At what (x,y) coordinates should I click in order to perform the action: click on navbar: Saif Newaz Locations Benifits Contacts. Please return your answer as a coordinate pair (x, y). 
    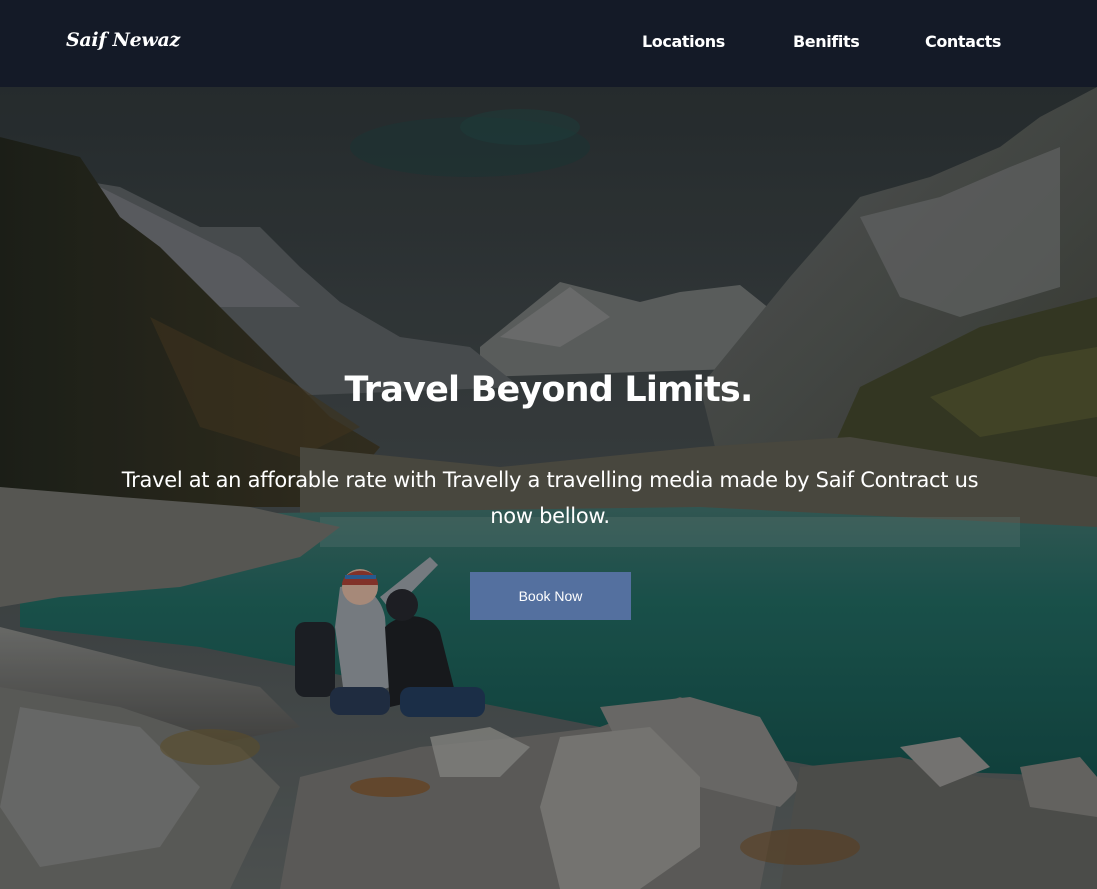
    Looking at the image, I should click on (548, 43).